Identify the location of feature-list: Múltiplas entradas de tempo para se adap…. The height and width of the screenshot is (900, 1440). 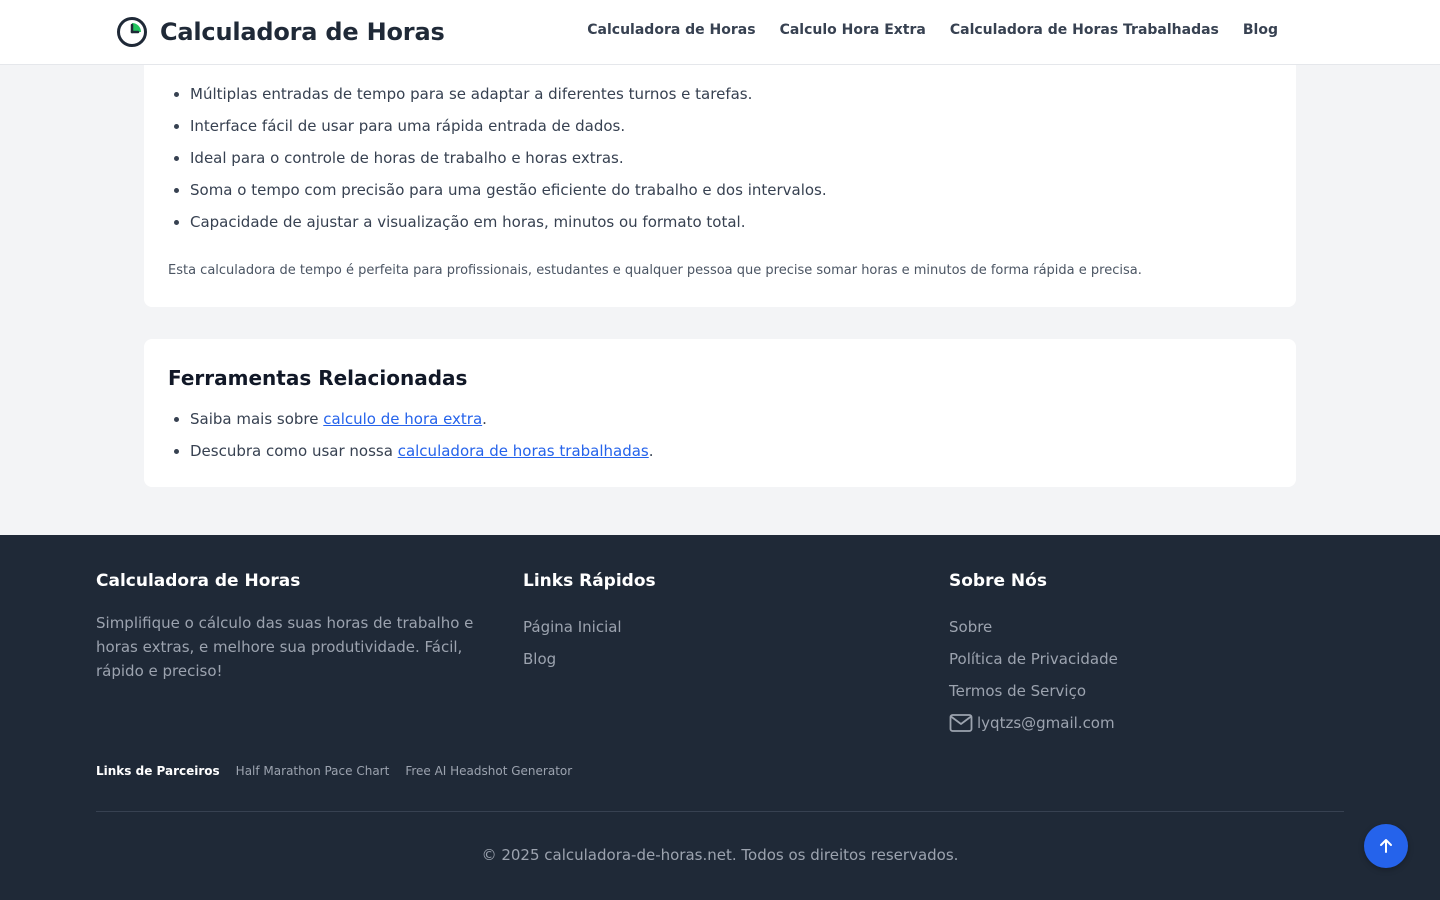
(508, 158).